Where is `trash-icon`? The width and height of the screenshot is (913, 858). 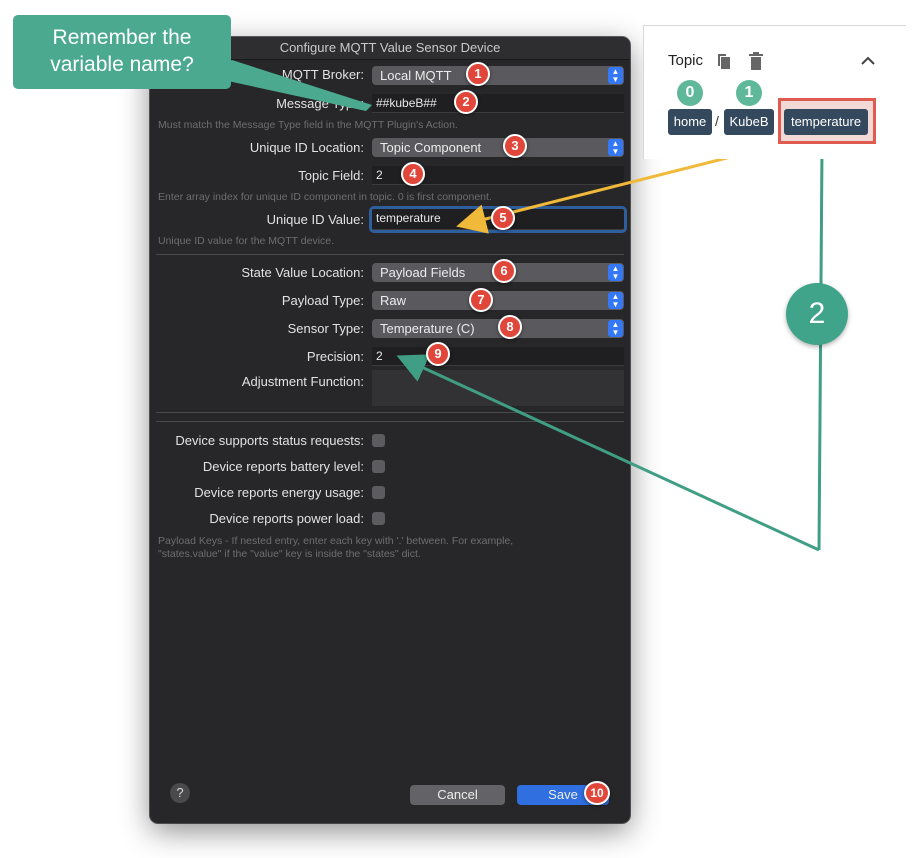 trash-icon is located at coordinates (756, 61).